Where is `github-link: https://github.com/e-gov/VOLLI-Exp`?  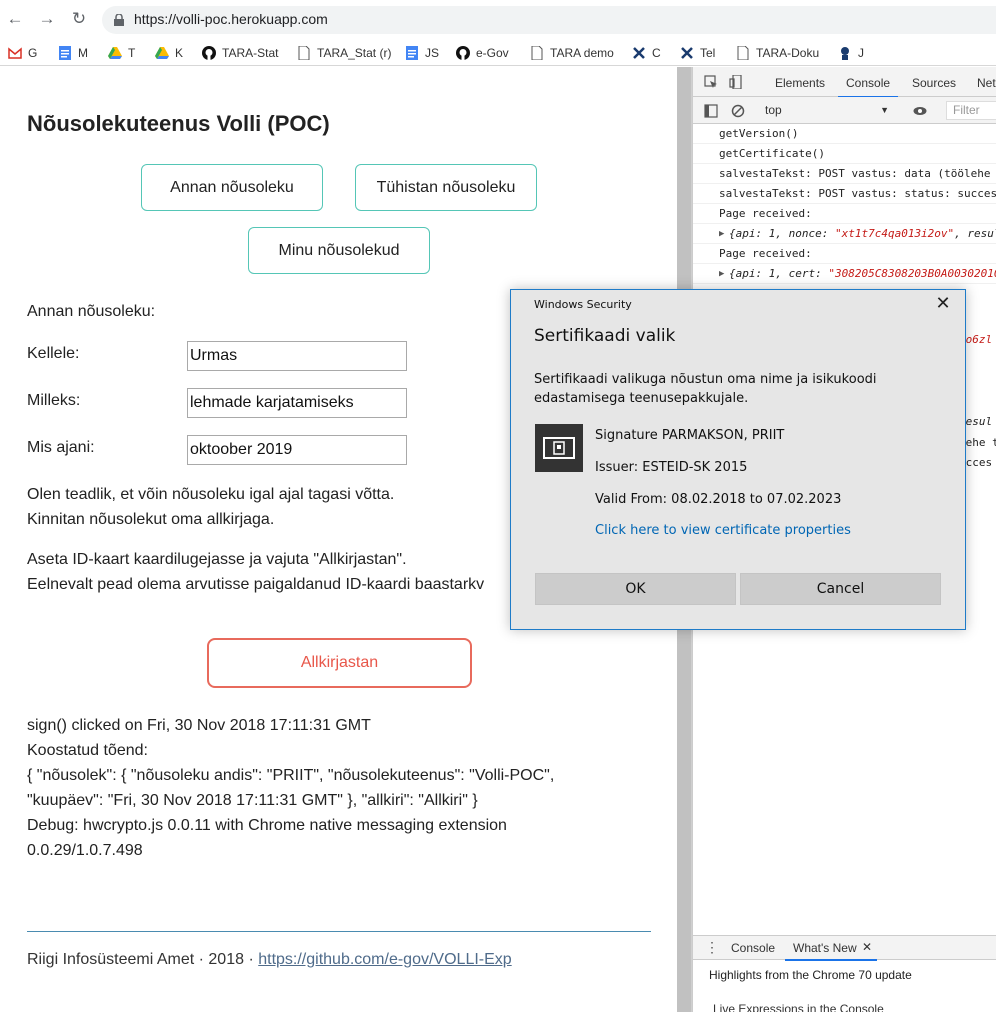 github-link: https://github.com/e-gov/VOLLI-Exp is located at coordinates (384, 959).